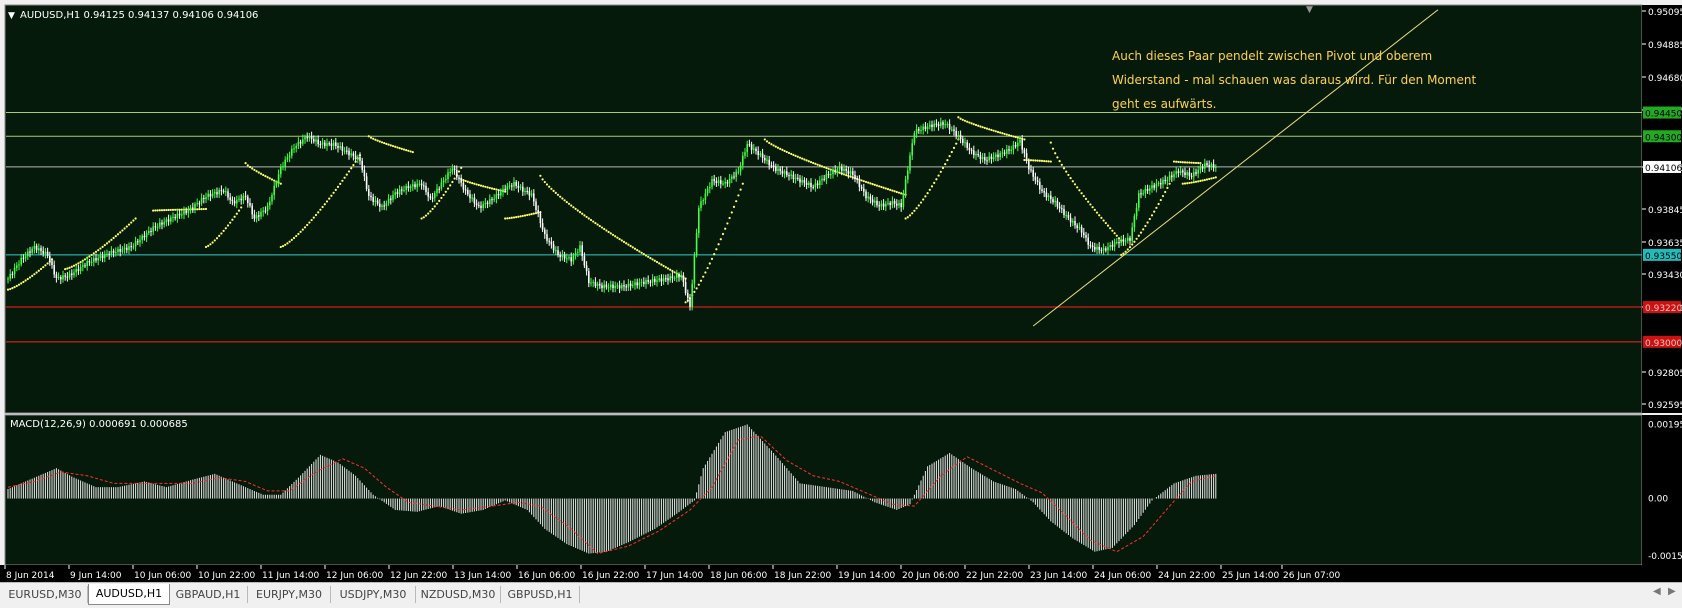 The height and width of the screenshot is (608, 1682). What do you see at coordinates (11, 16) in the screenshot?
I see `collapse-arrow-icon: ▼` at bounding box center [11, 16].